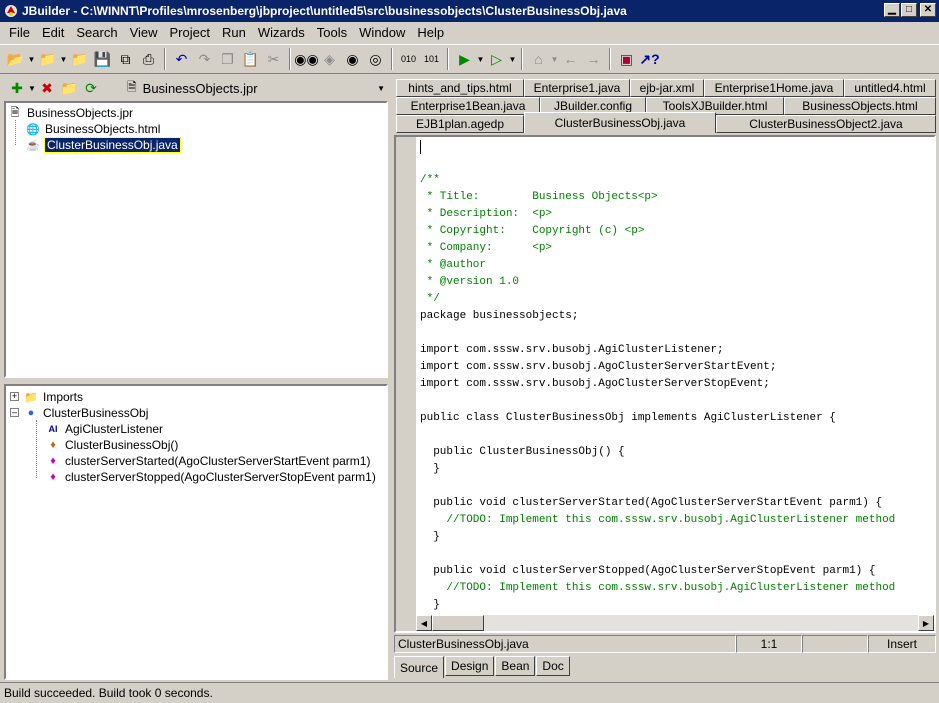  Describe the element at coordinates (431, 59) in the screenshot. I see `rebuild-button: 101` at that location.